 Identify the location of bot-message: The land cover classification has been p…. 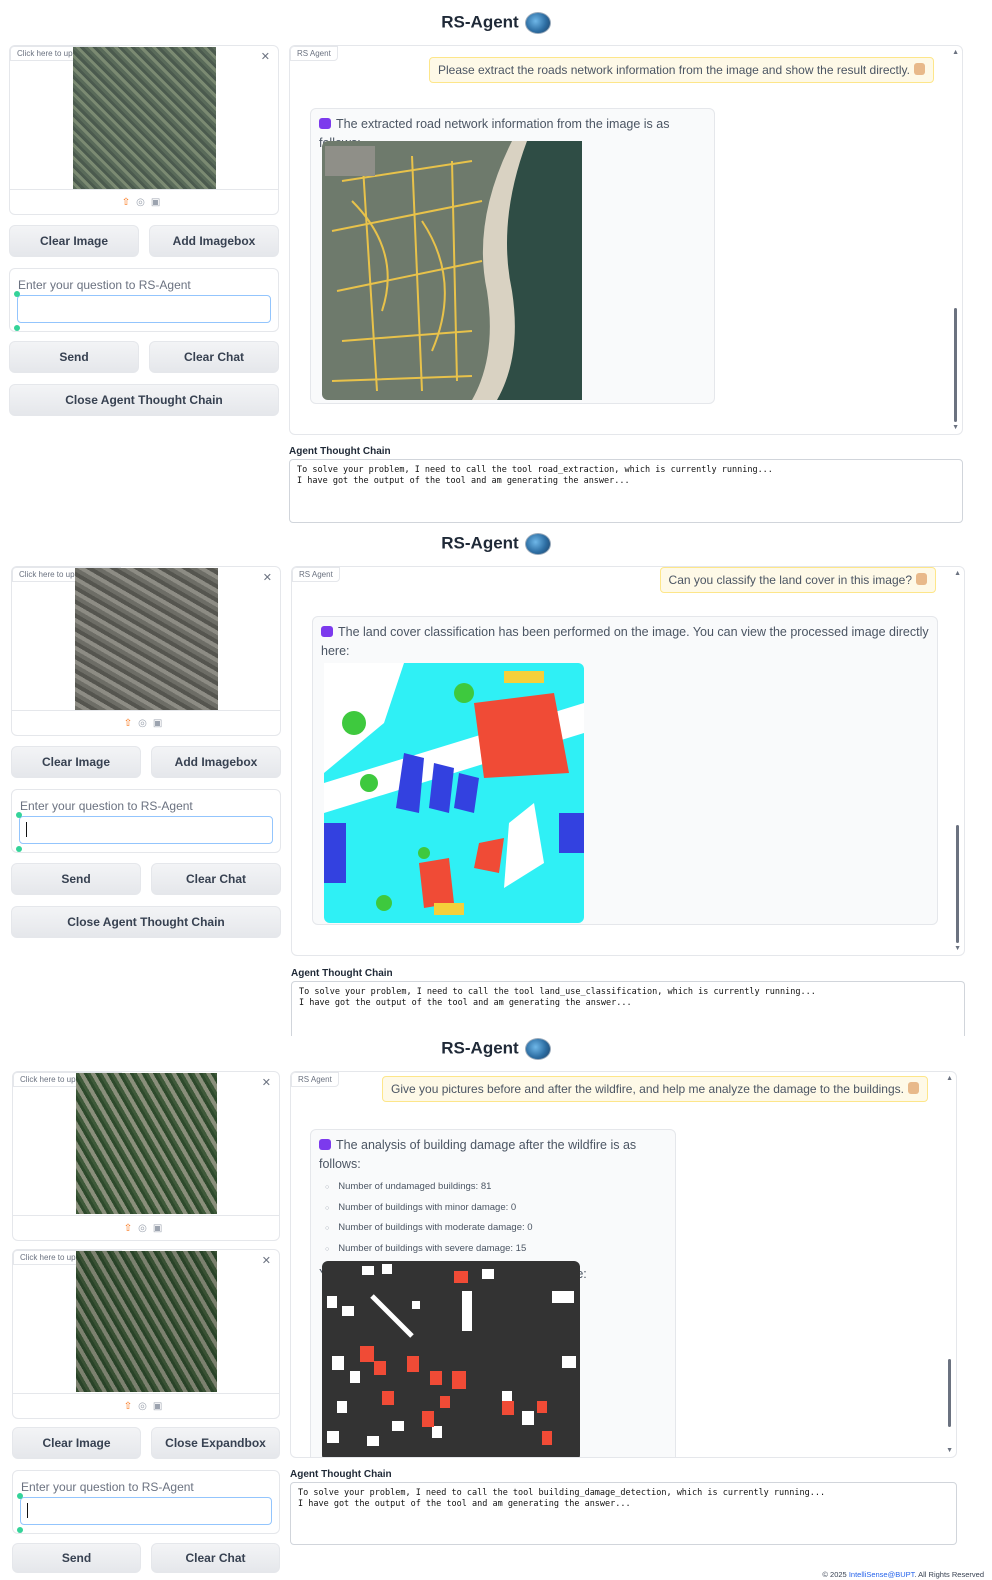
(625, 770).